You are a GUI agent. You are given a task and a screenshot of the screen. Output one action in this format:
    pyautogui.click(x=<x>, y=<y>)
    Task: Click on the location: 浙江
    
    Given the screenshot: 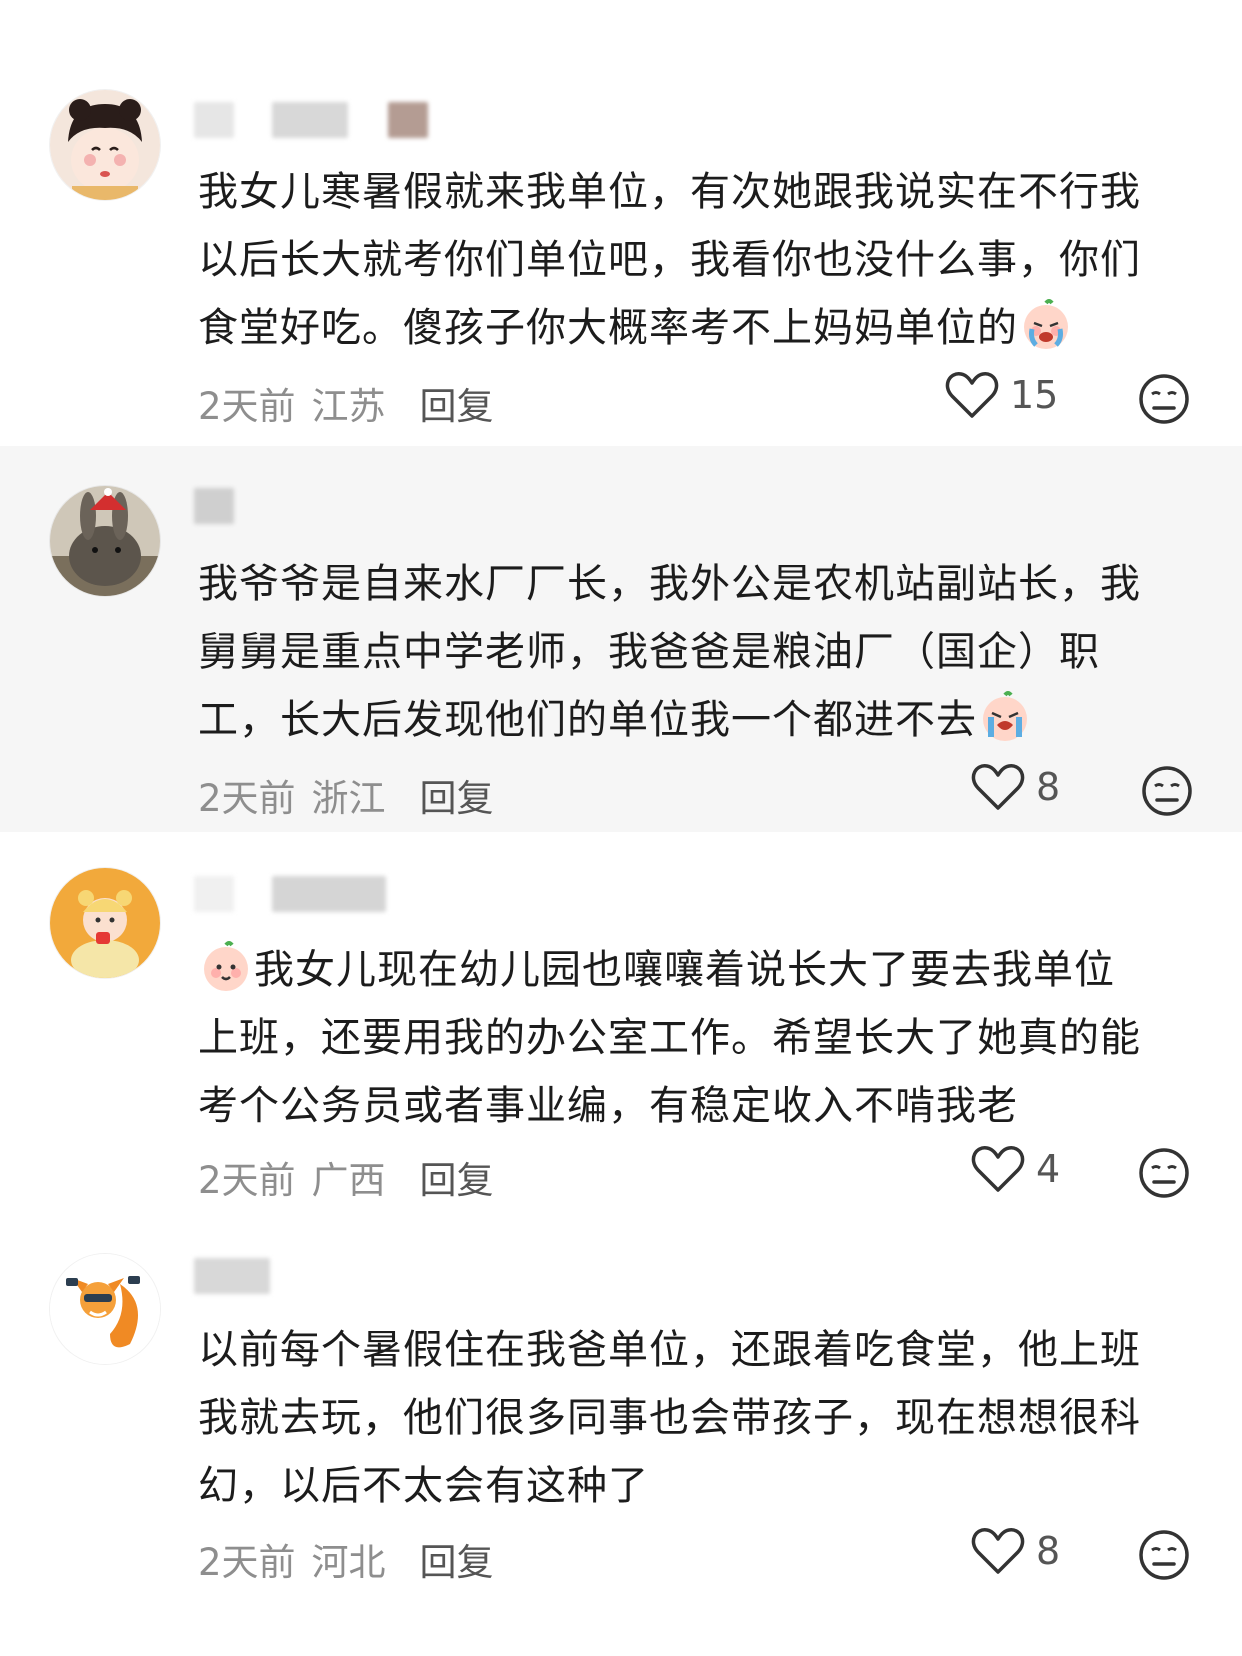 What is the action you would take?
    pyautogui.click(x=348, y=798)
    